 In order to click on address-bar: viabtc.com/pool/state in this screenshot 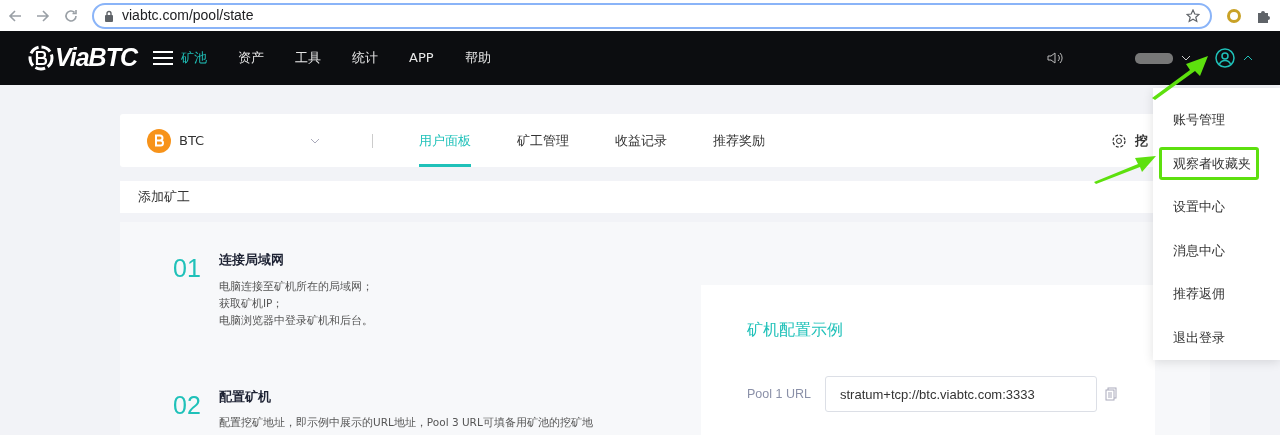, I will do `click(652, 15)`.